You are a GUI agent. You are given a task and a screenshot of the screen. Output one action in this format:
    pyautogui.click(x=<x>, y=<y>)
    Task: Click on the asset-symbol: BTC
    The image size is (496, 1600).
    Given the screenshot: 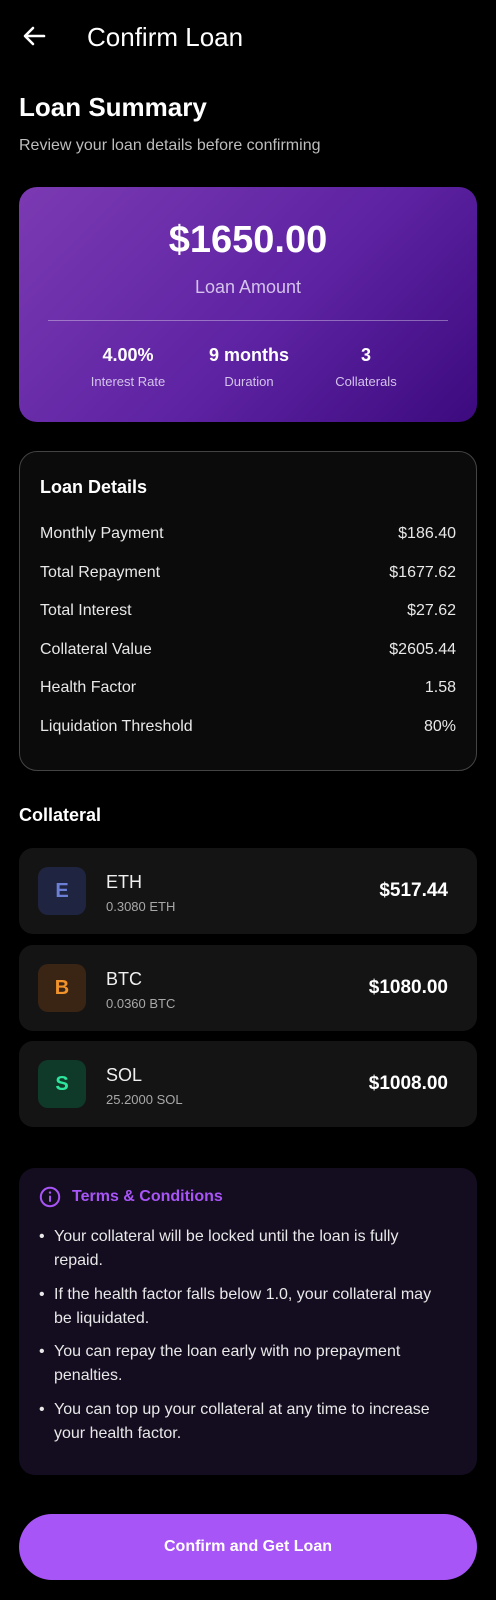 What is the action you would take?
    pyautogui.click(x=124, y=979)
    